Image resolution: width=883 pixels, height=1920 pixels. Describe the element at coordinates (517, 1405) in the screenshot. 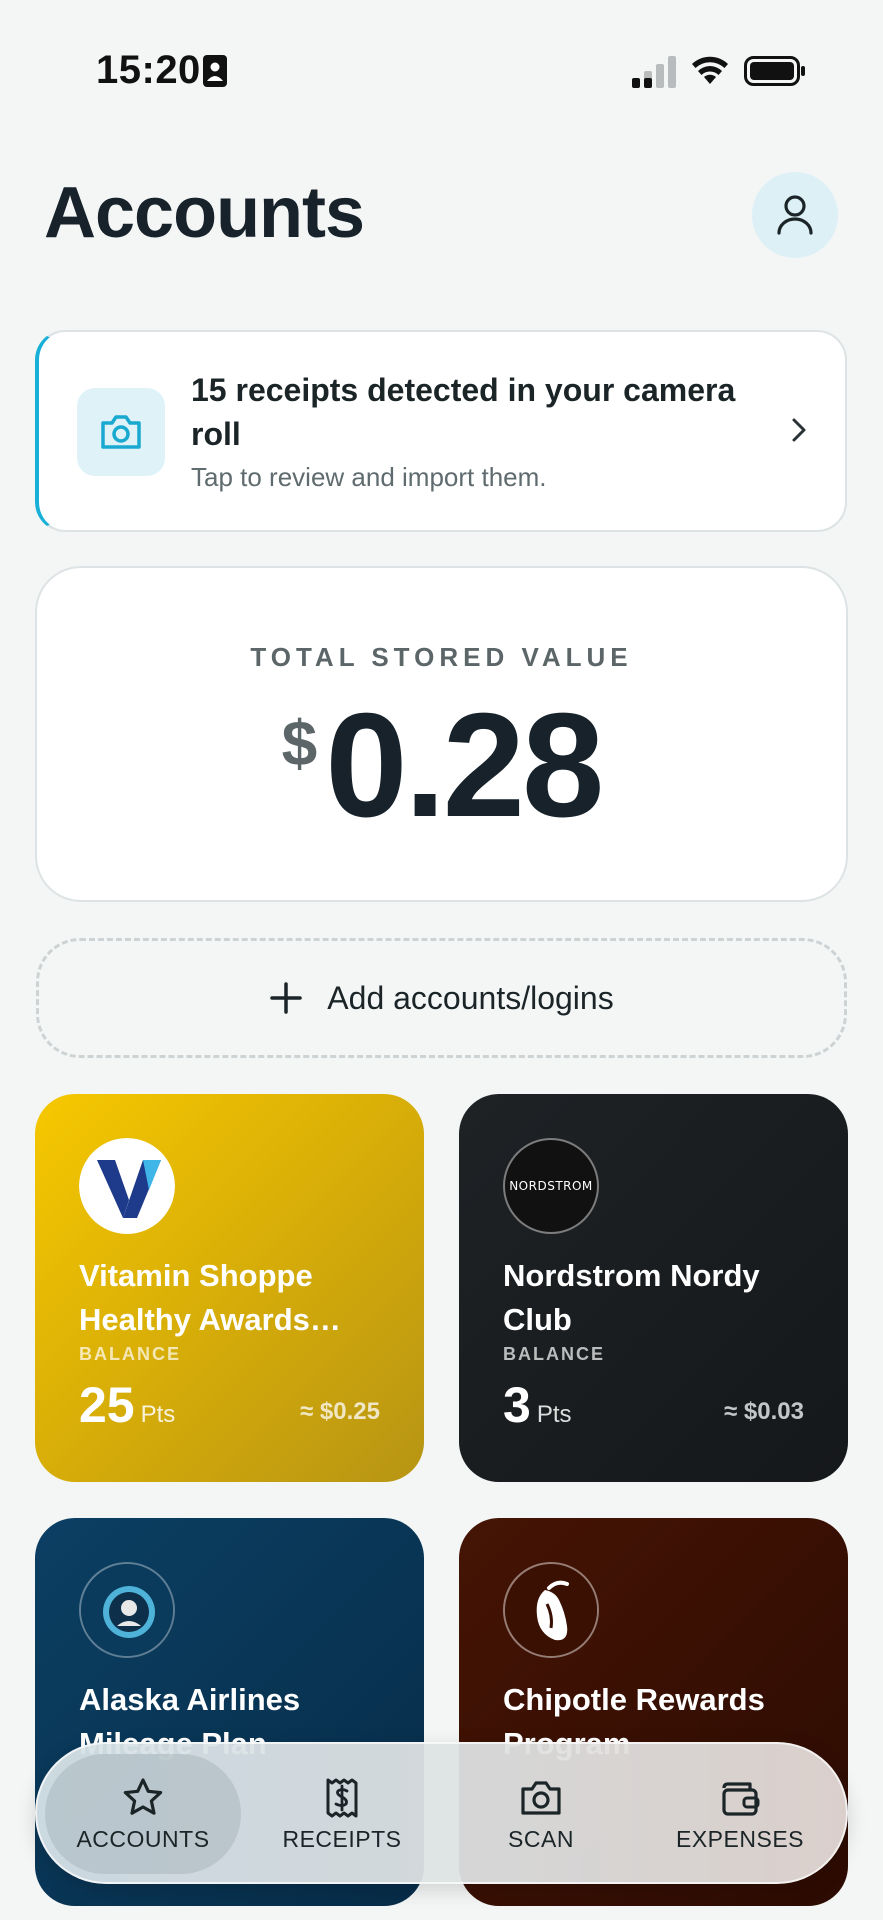

I see `balance-number: 3` at that location.